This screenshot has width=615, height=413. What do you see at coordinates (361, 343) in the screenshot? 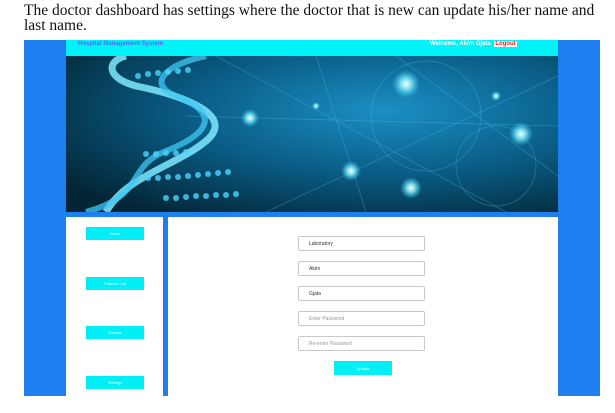
I see `reenter-password-field` at bounding box center [361, 343].